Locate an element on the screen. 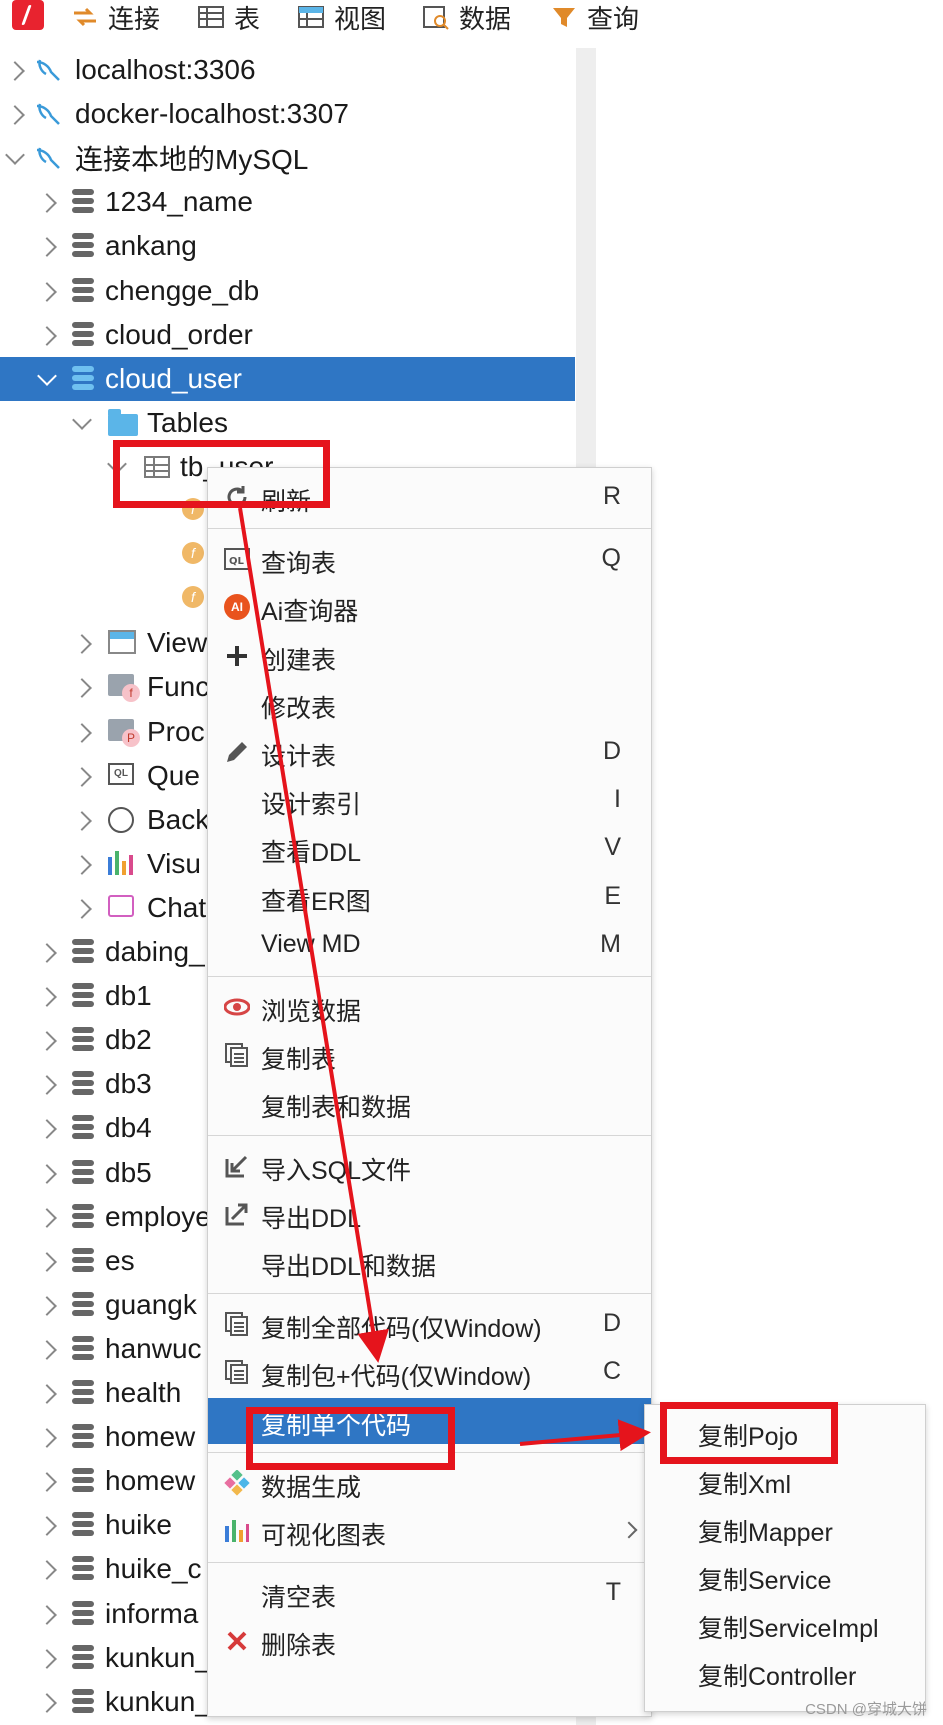 This screenshot has width=943, height=1725. annotation-arrow-right is located at coordinates (585, 1435).